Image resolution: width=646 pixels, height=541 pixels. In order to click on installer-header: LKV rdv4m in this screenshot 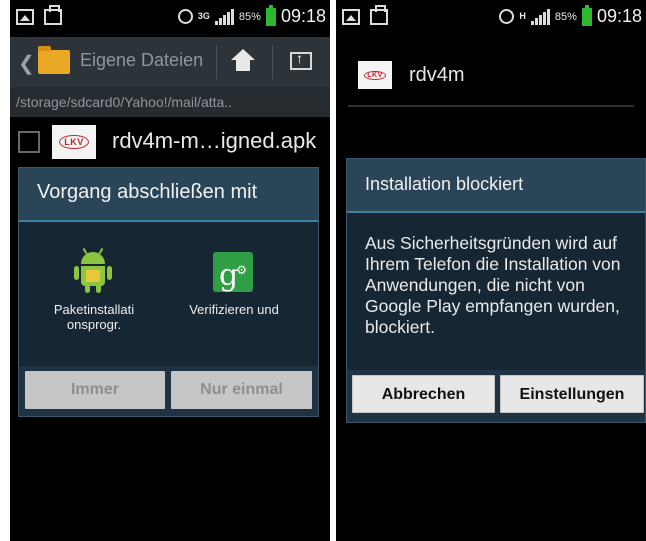, I will do `click(491, 73)`.